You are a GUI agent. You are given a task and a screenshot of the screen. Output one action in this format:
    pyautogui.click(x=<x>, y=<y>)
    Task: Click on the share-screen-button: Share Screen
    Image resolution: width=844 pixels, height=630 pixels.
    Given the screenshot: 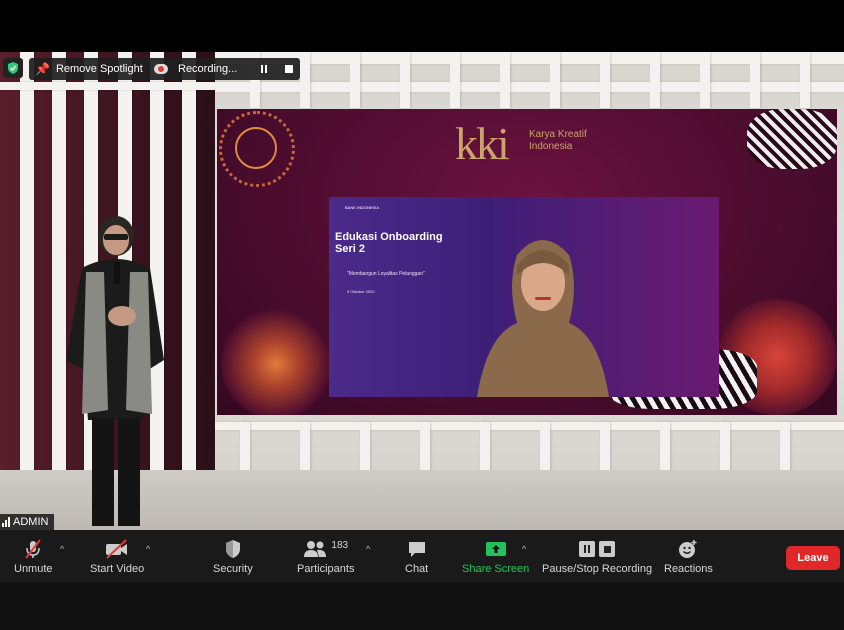 What is the action you would take?
    pyautogui.click(x=495, y=556)
    